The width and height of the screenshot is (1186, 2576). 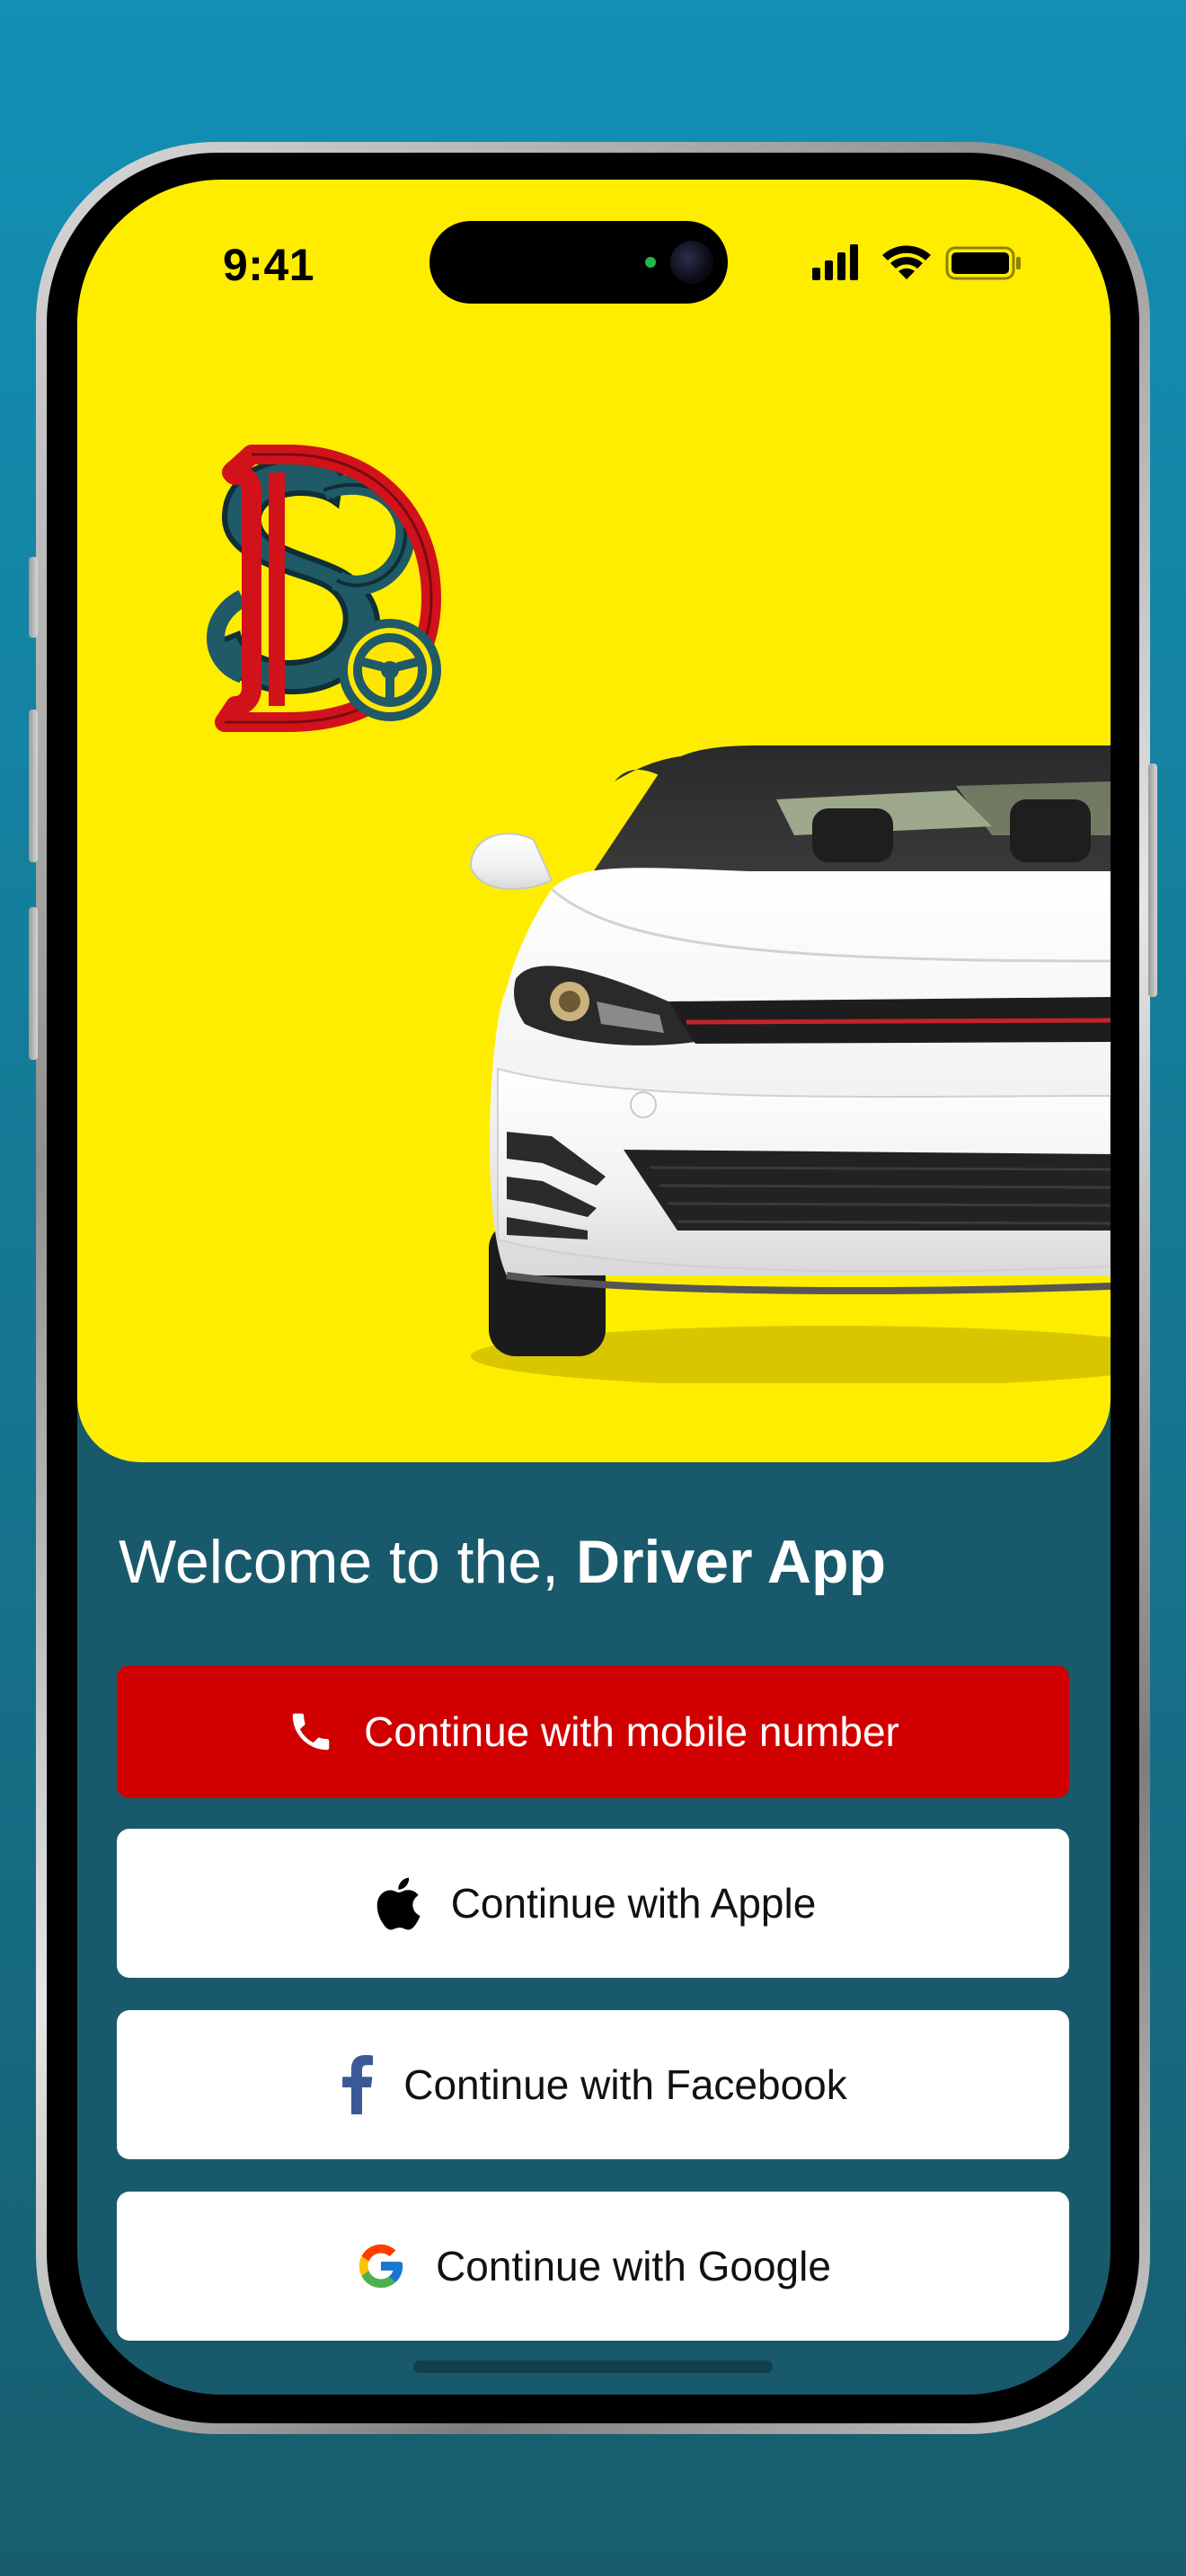 What do you see at coordinates (835, 262) in the screenshot?
I see `signal-icon` at bounding box center [835, 262].